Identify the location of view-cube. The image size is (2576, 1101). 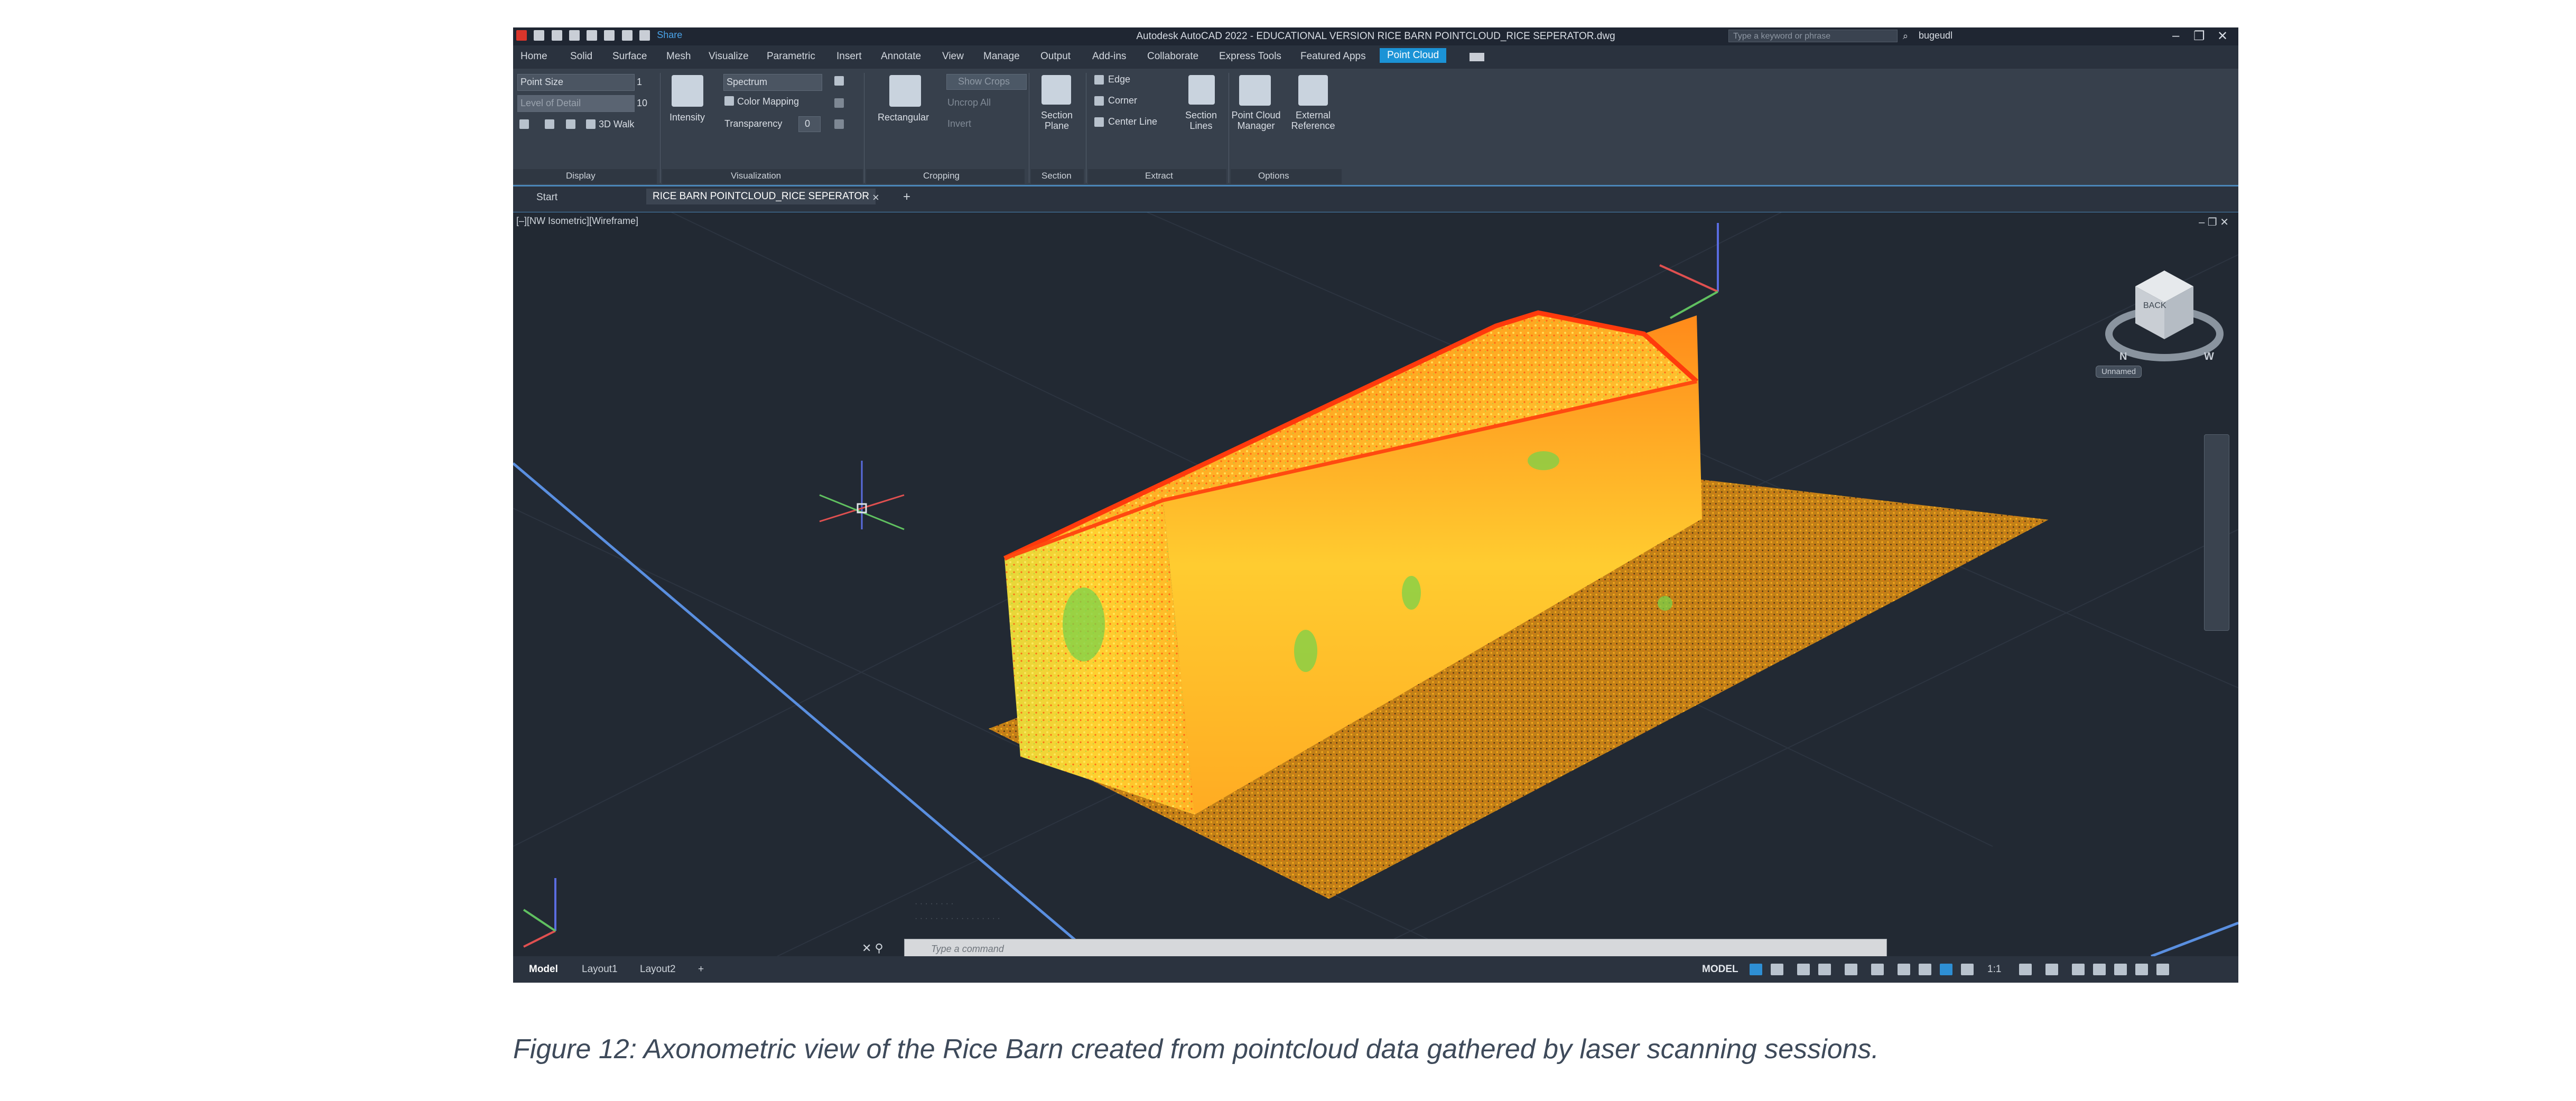
(2164, 315).